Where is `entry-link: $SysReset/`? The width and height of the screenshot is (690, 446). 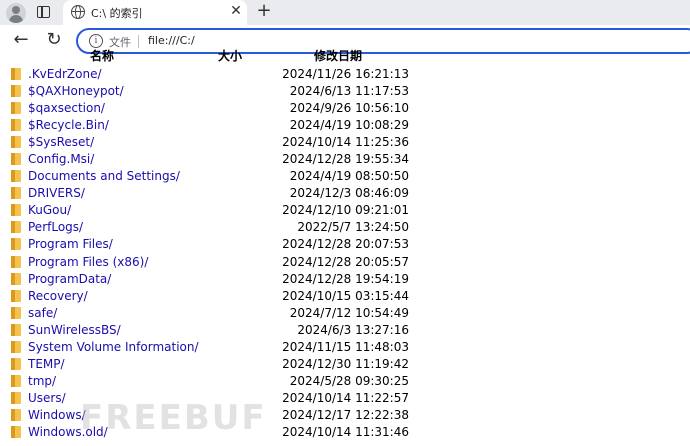
entry-link: $SysReset/ is located at coordinates (61, 142).